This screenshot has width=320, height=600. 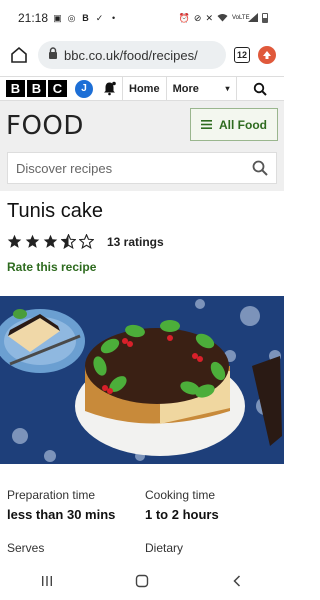 I want to click on url-text: bbc.co.uk/food/recipes/, so click(x=131, y=55).